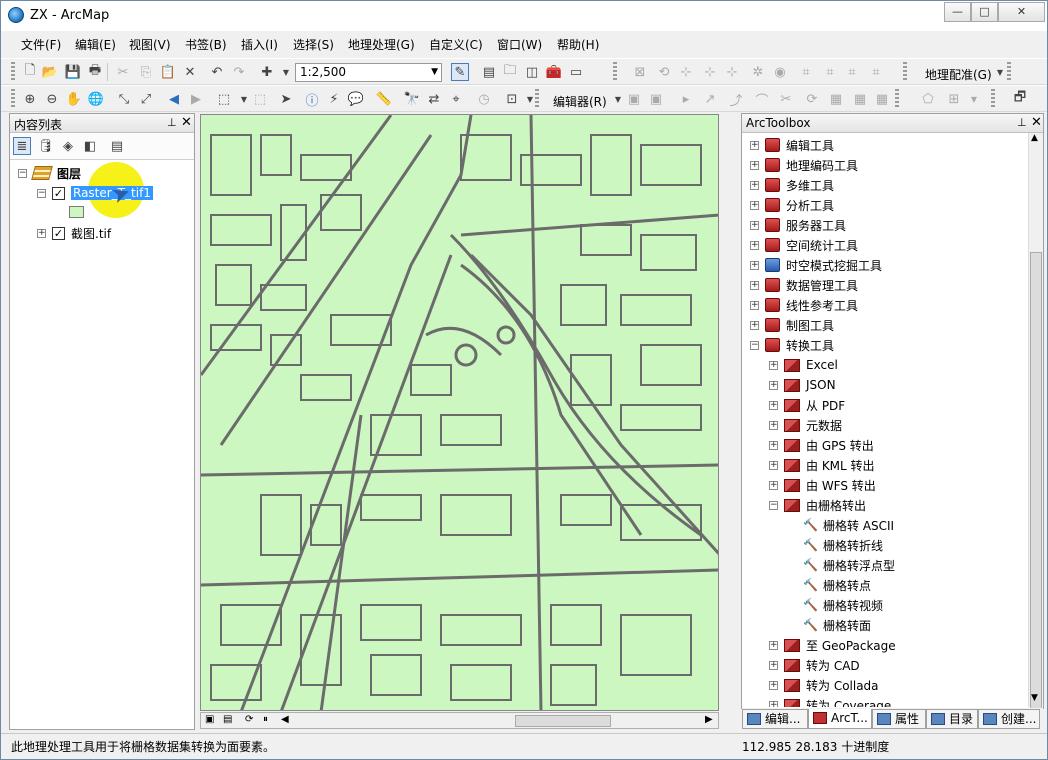 Image resolution: width=1048 pixels, height=760 pixels. Describe the element at coordinates (736, 99) in the screenshot. I see `trace-icon: ⤴` at that location.